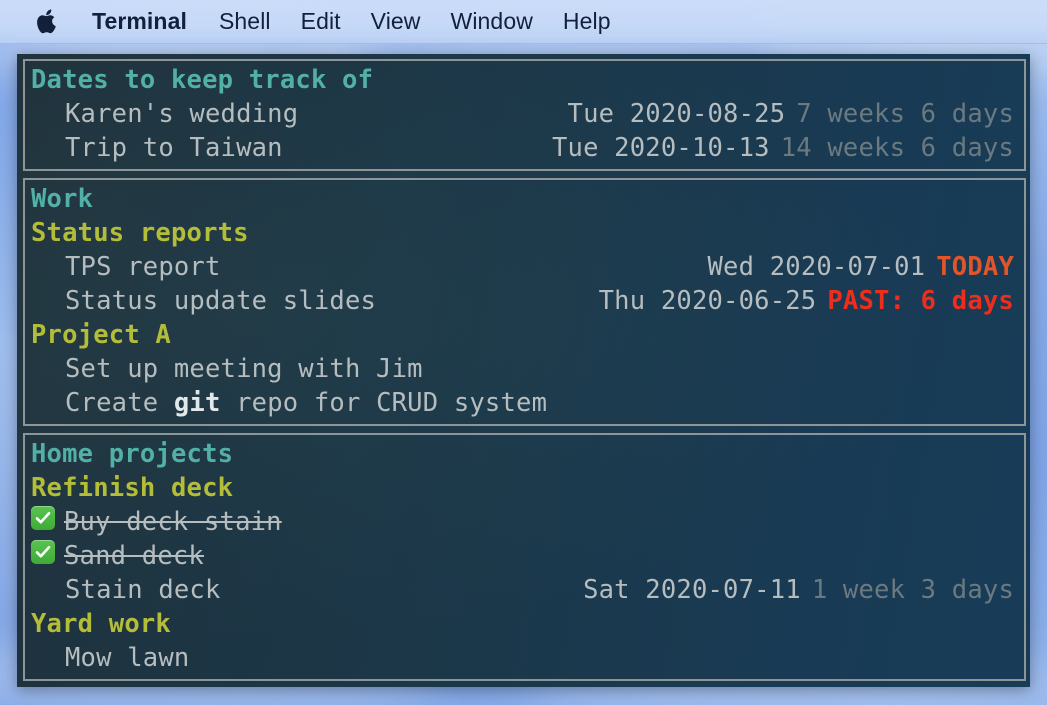 This screenshot has height=705, width=1047. I want to click on task-row: Create git repo for CRUD system, so click(524, 403).